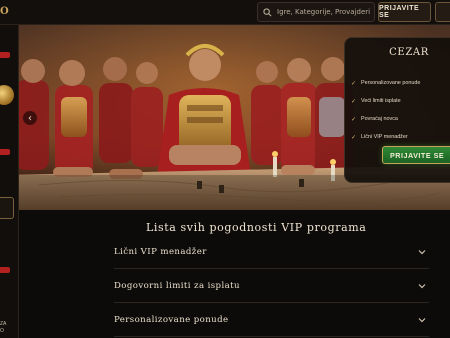 Image resolution: width=450 pixels, height=338 pixels. What do you see at coordinates (256, 227) in the screenshot?
I see `page-title: Lista svih pogodnosti VIP programa` at bounding box center [256, 227].